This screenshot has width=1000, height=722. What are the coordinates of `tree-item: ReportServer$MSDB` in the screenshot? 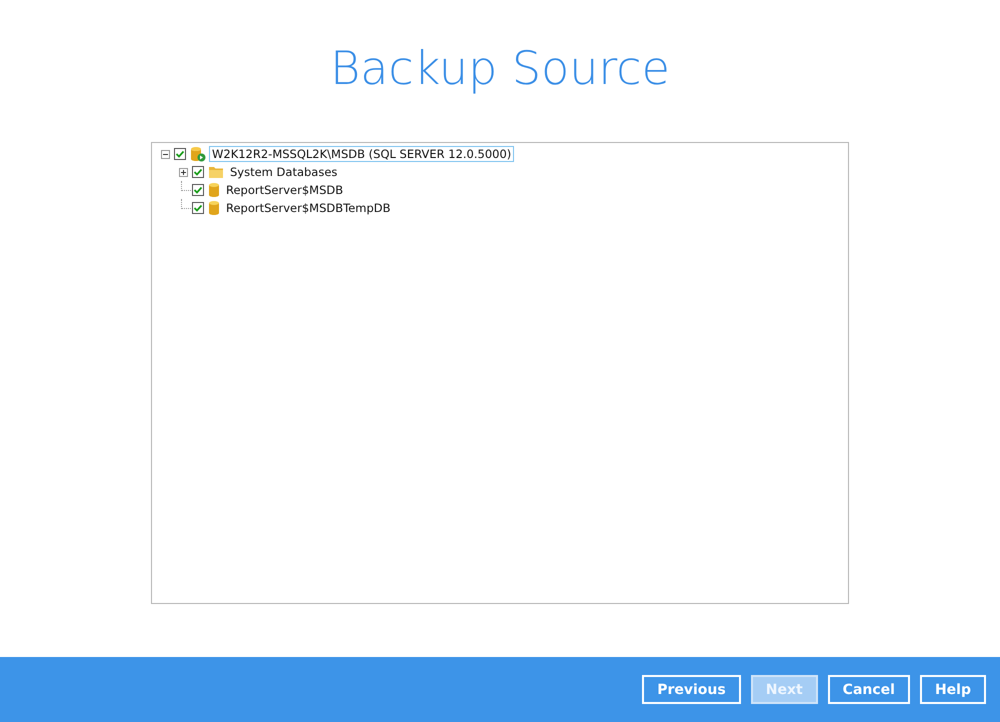 It's located at (284, 190).